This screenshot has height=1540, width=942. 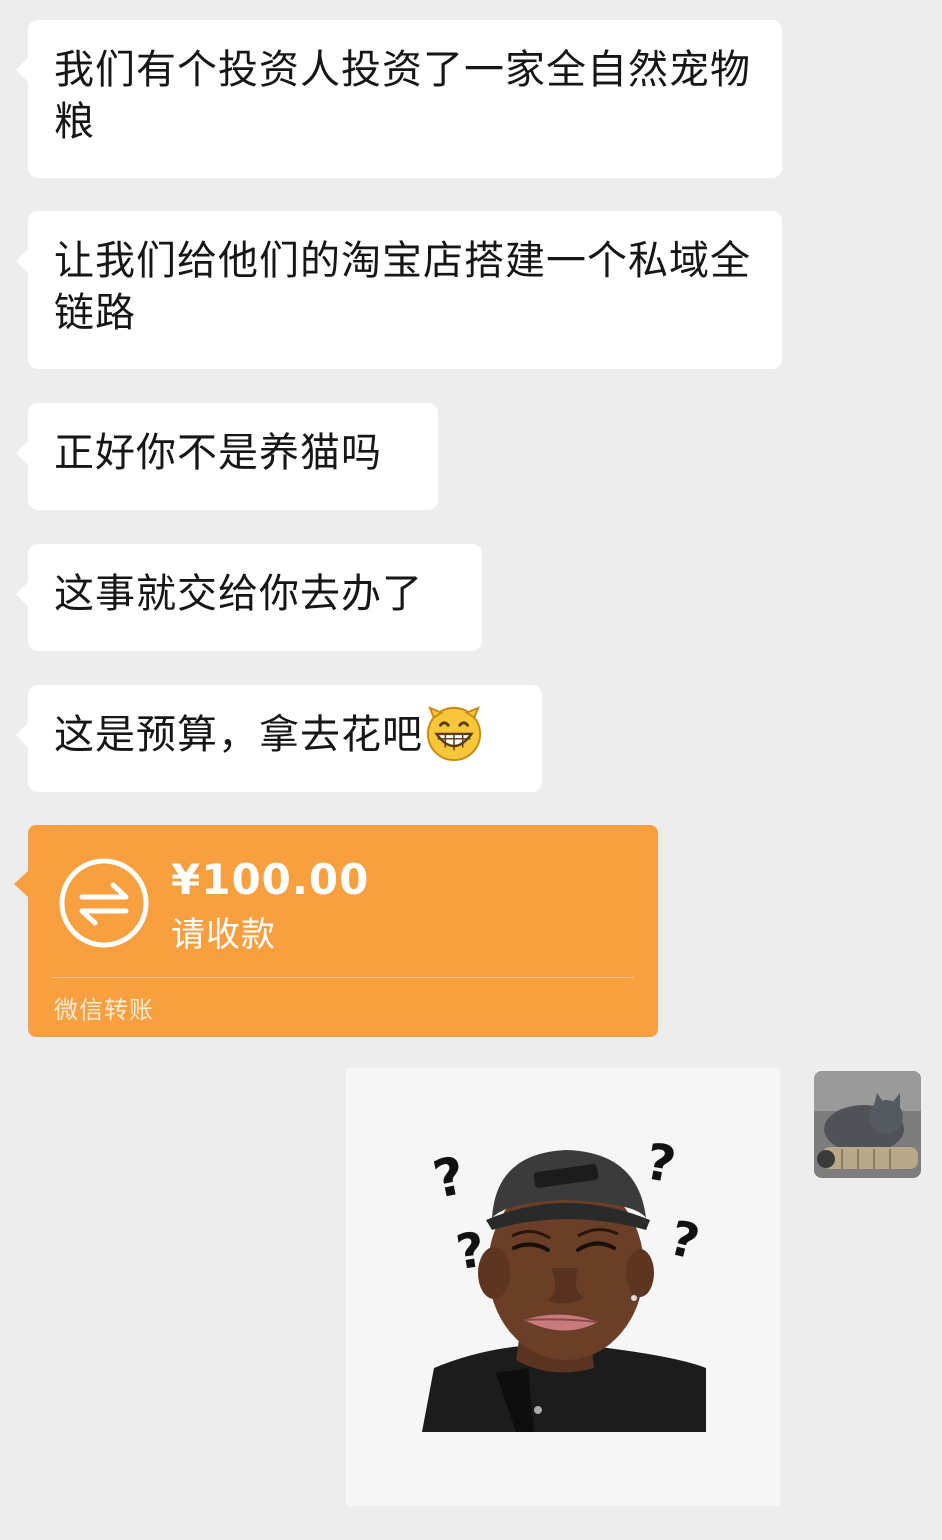 I want to click on message-bubble: 正好你不是养猫吗, so click(x=227, y=456).